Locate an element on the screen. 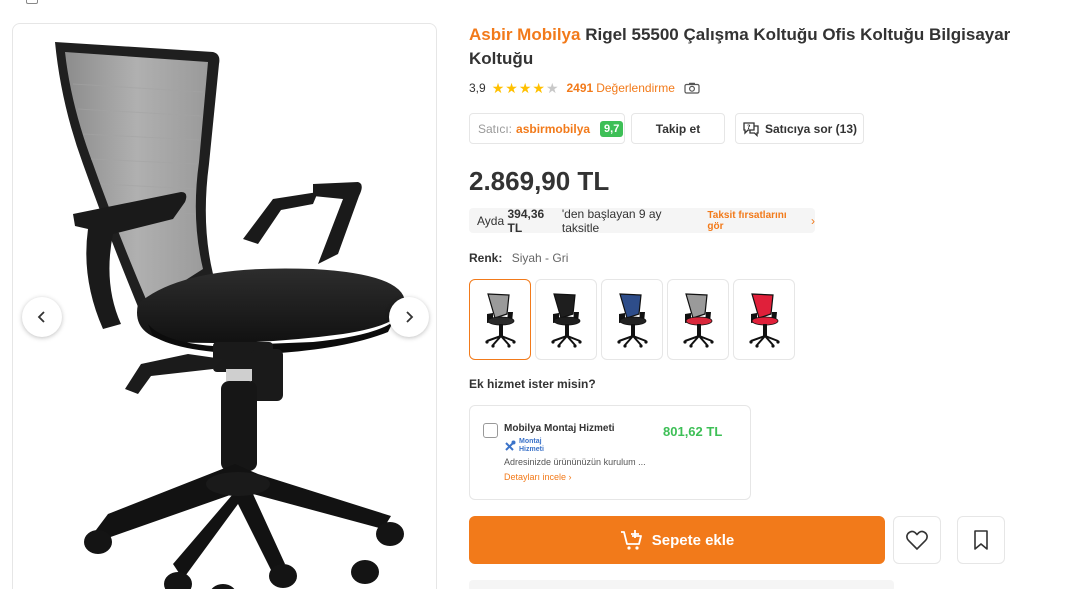  seller-box: Satıcı: asbirmobilya 9,7 is located at coordinates (547, 128).